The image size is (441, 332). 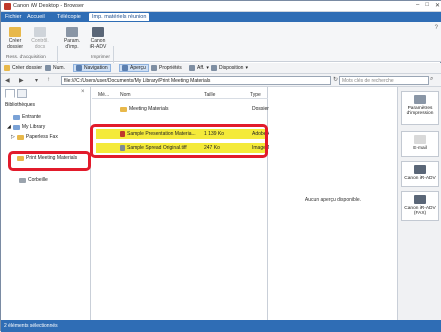 I want to click on search-input: Mots clés de recherche, so click(x=384, y=80).